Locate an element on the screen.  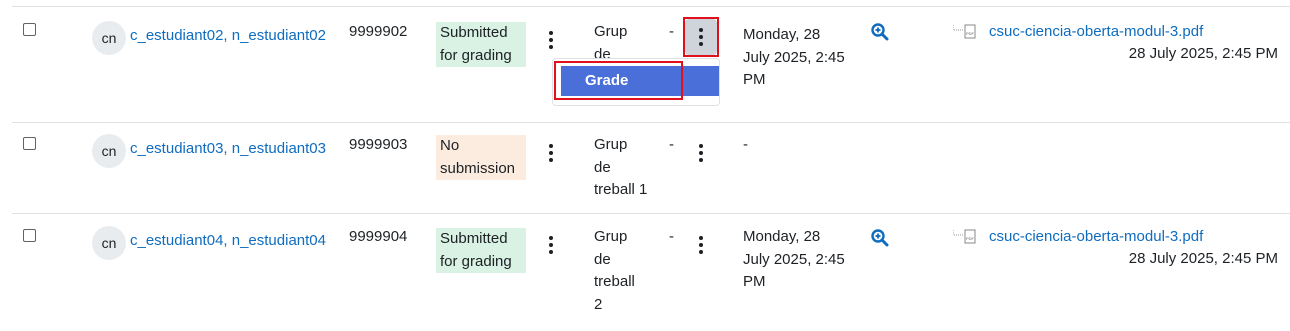
group-name: Grup de treball 2 is located at coordinates (624, 271).